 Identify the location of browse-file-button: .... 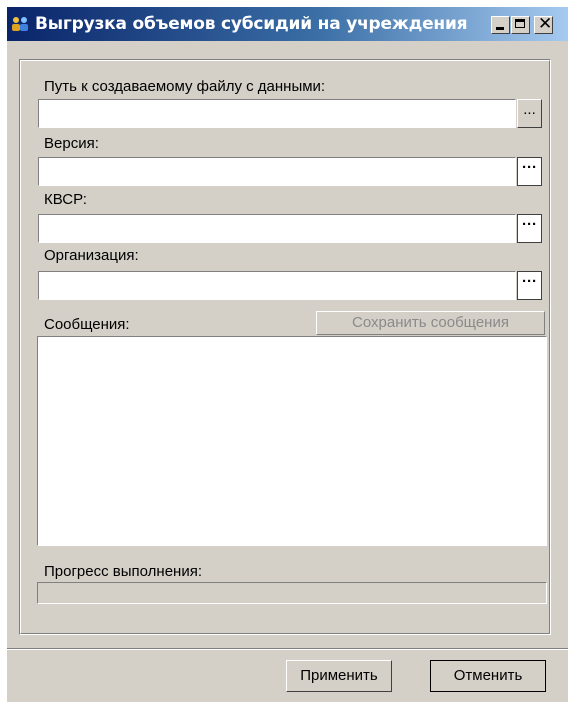
(529, 113).